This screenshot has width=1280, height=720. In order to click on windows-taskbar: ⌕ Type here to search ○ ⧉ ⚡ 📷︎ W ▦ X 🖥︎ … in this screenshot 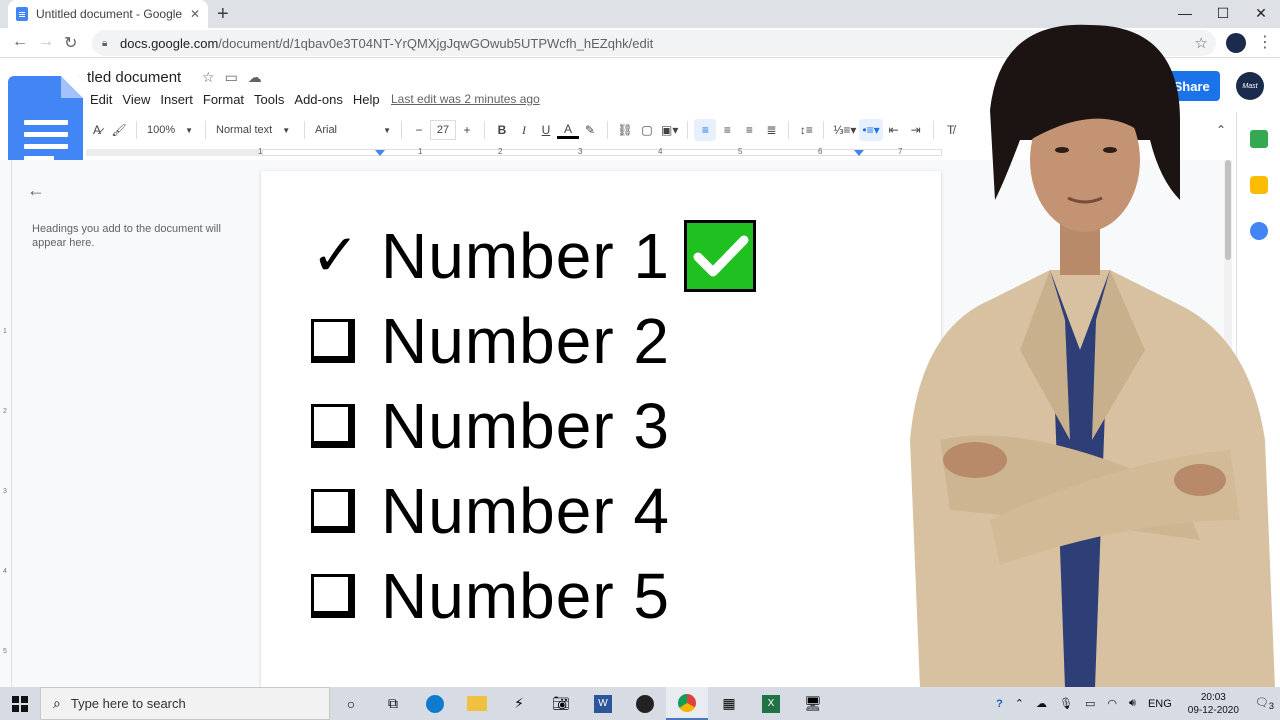, I will do `click(640, 703)`.